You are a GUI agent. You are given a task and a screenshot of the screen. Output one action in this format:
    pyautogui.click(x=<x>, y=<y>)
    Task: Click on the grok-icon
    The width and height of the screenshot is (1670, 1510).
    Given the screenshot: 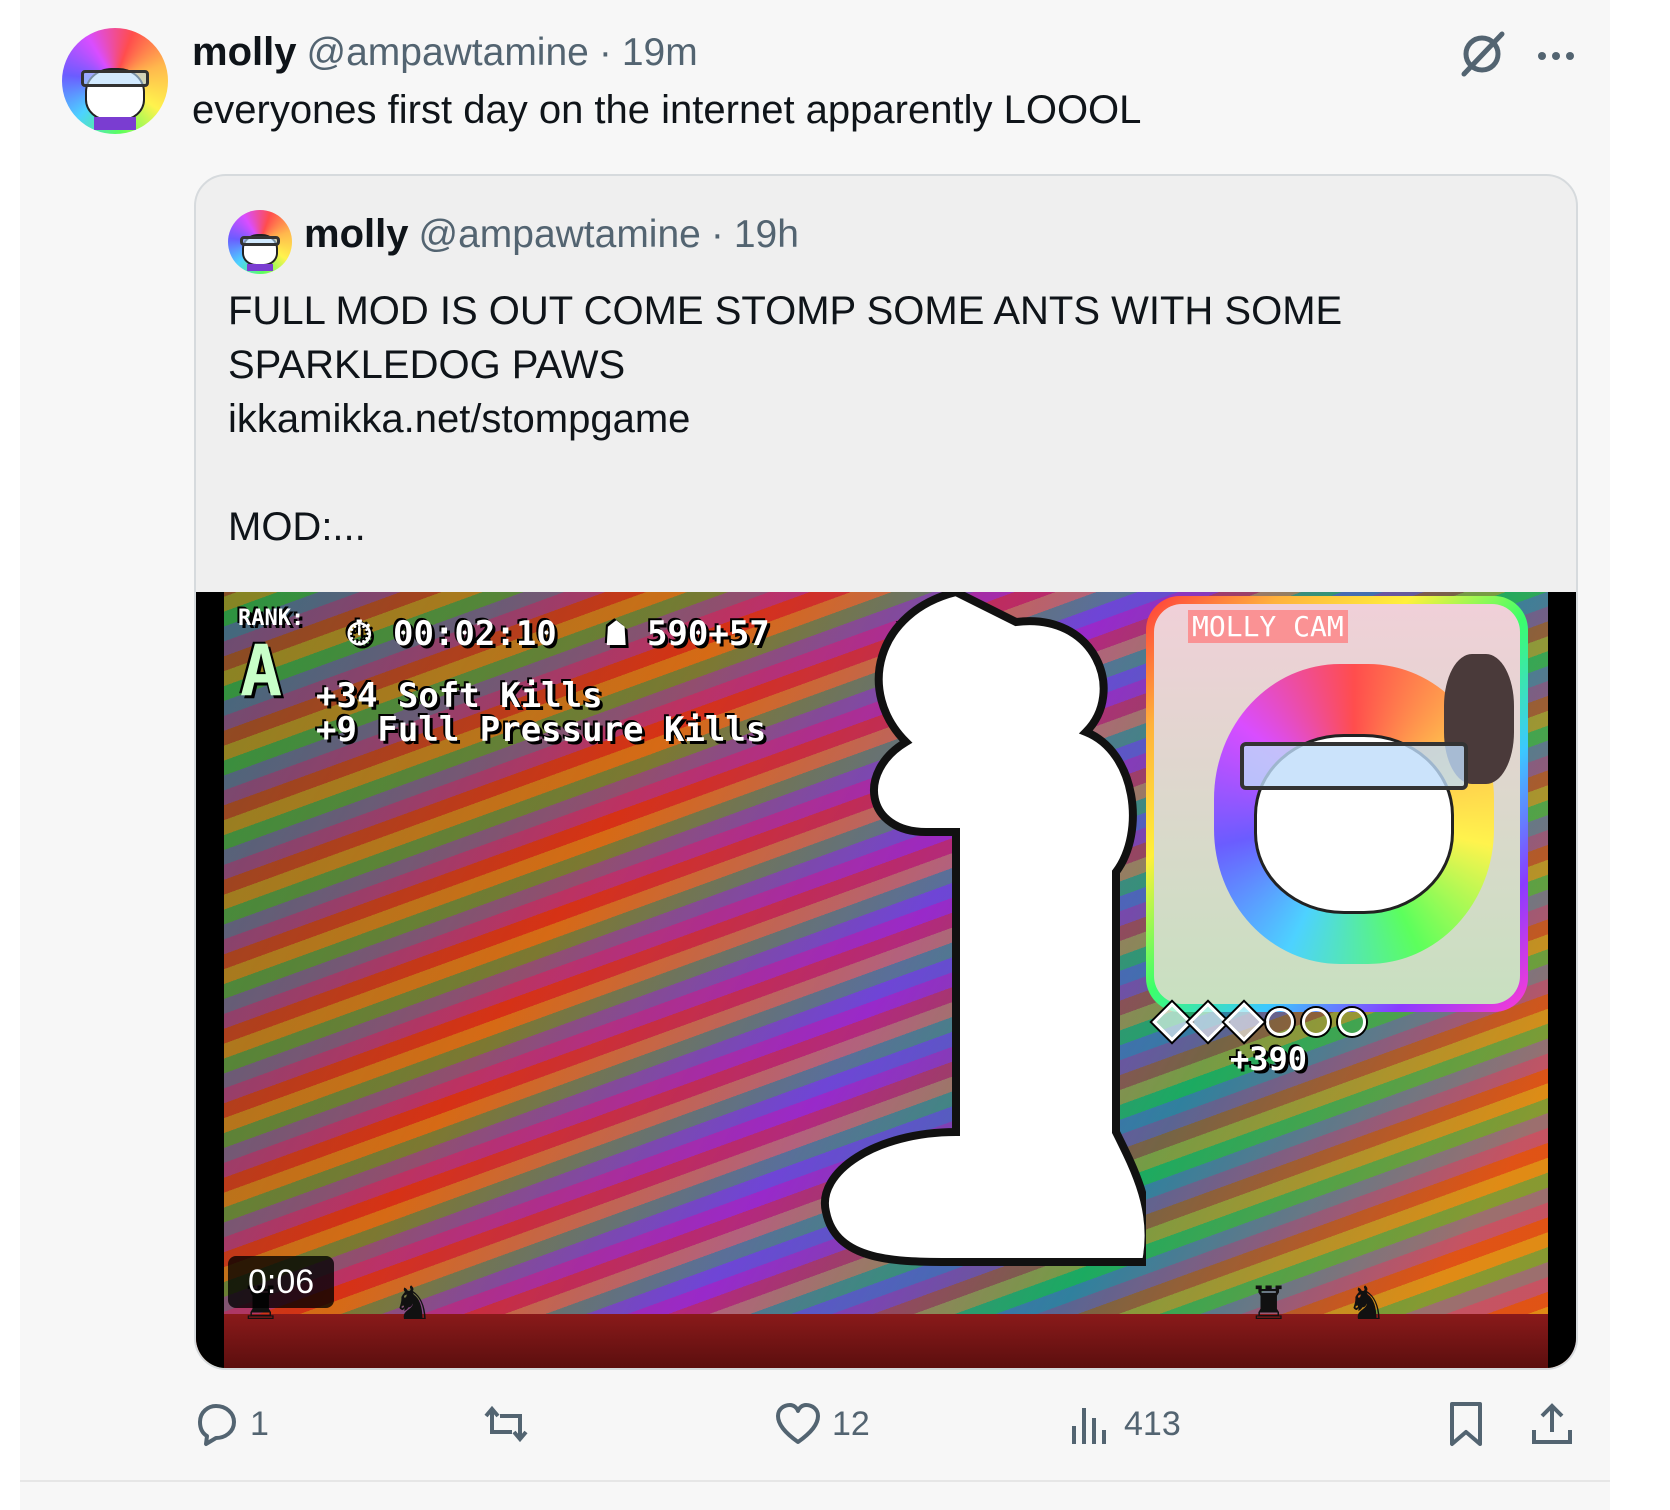 What is the action you would take?
    pyautogui.click(x=1482, y=54)
    